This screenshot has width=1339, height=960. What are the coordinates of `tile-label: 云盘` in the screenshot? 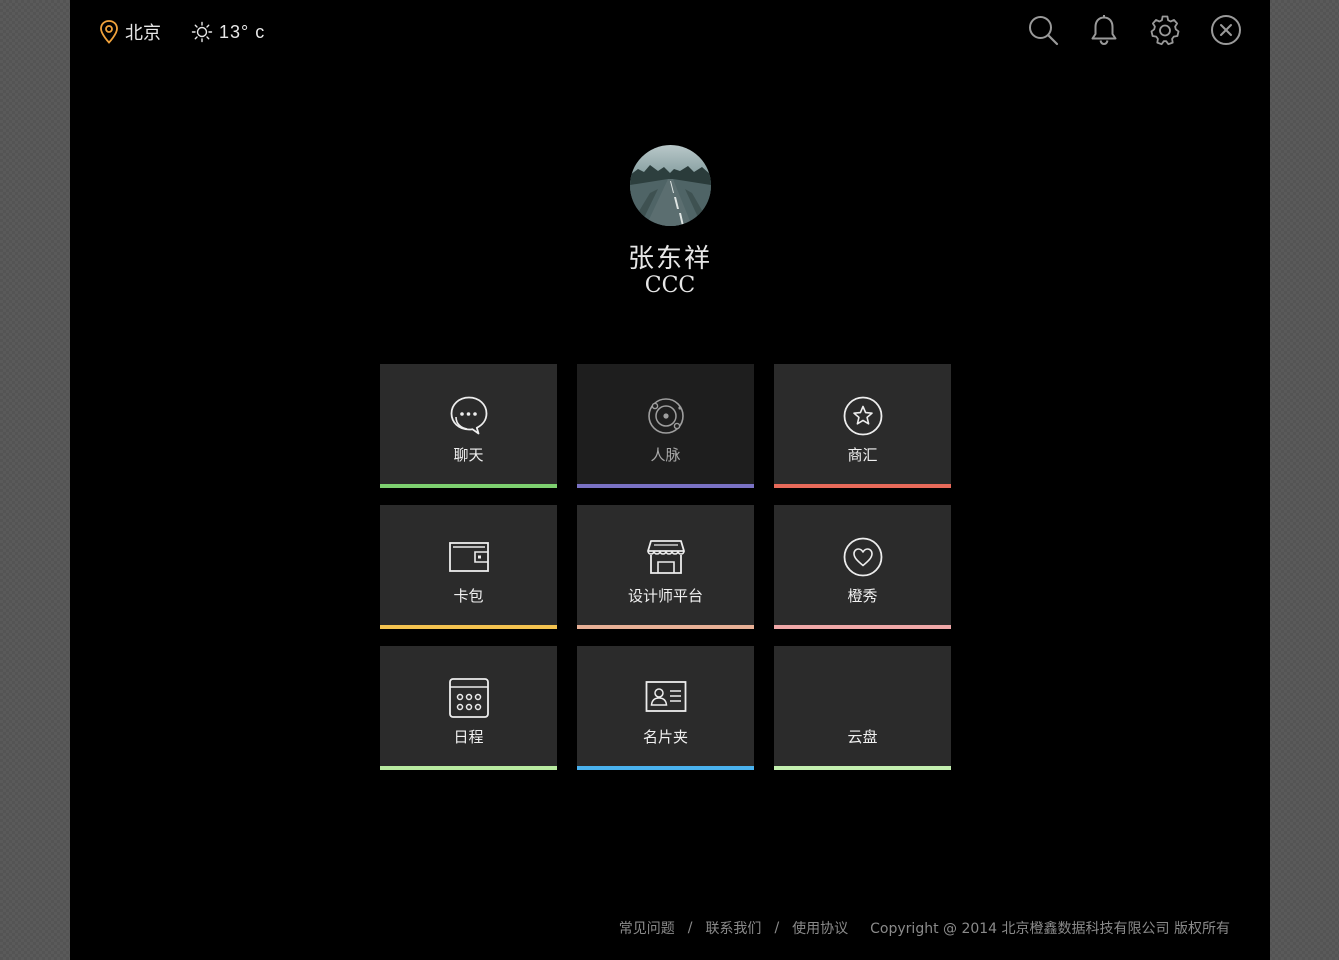 It's located at (862, 737).